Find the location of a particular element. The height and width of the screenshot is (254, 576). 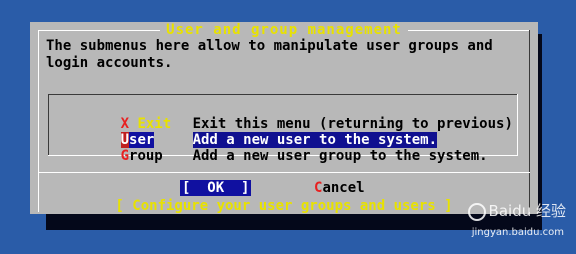

dialog-footer: [ Configure your user groups and users ] is located at coordinates (284, 206).